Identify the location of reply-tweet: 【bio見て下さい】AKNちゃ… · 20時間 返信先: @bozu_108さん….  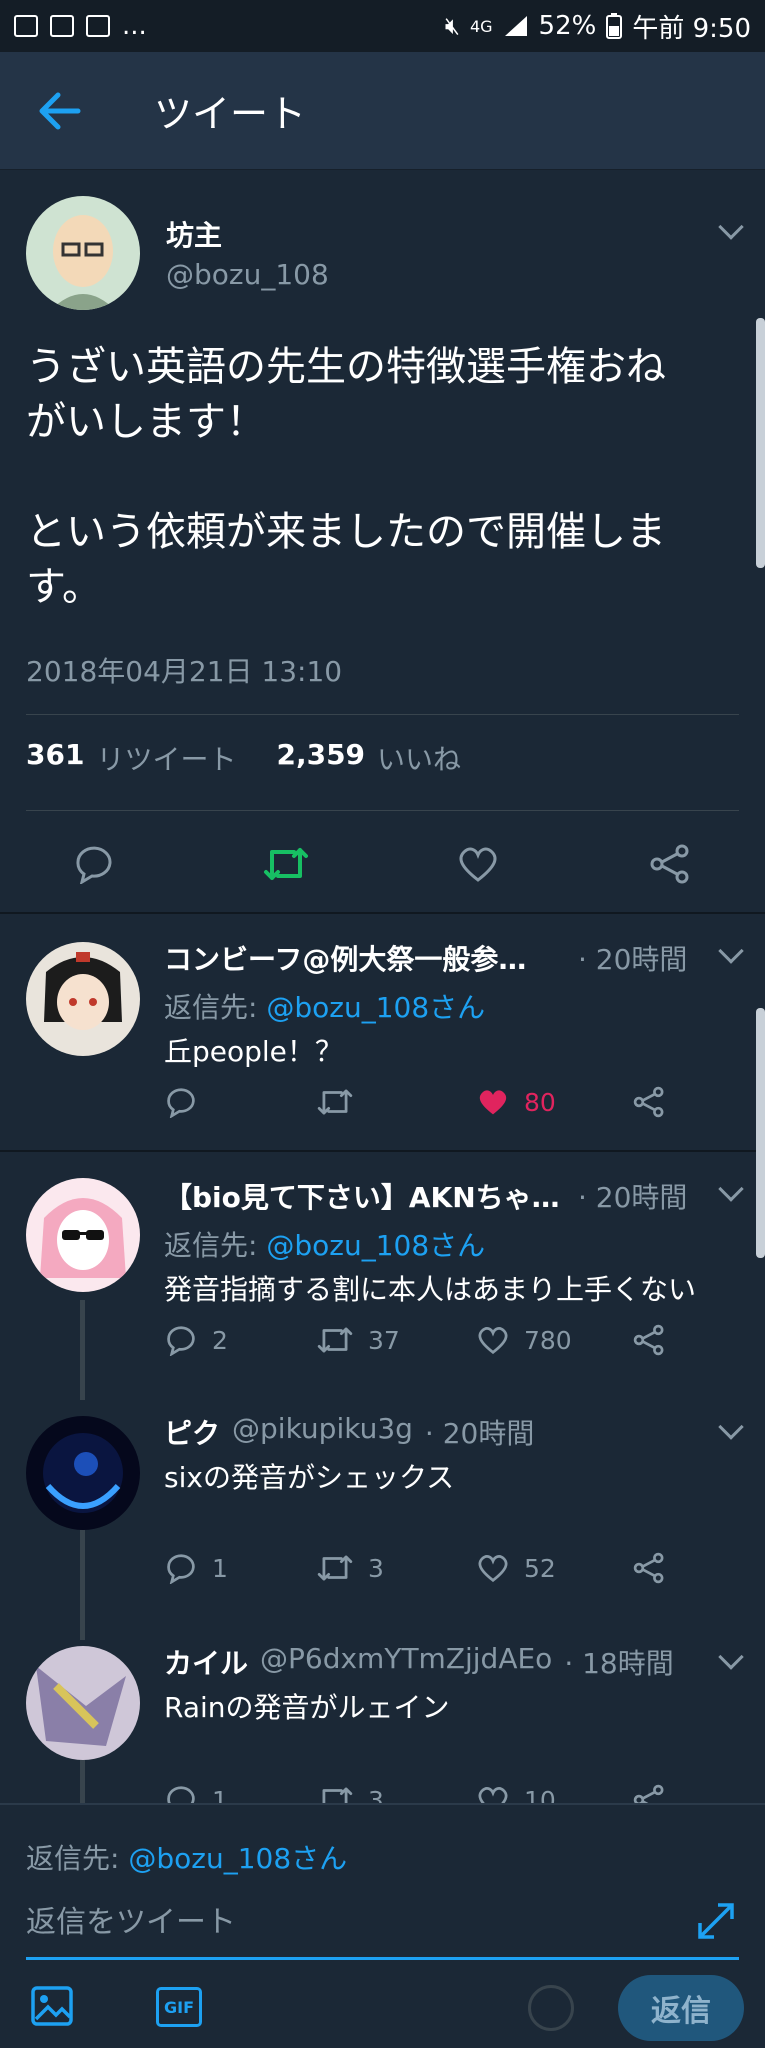
(382, 1266).